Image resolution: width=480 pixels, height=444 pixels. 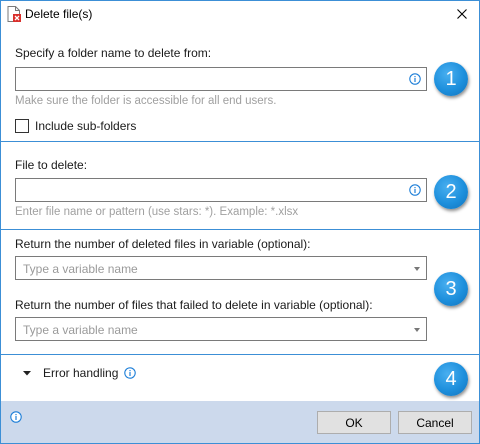 I want to click on error-handling-label: Error handling, so click(x=81, y=373).